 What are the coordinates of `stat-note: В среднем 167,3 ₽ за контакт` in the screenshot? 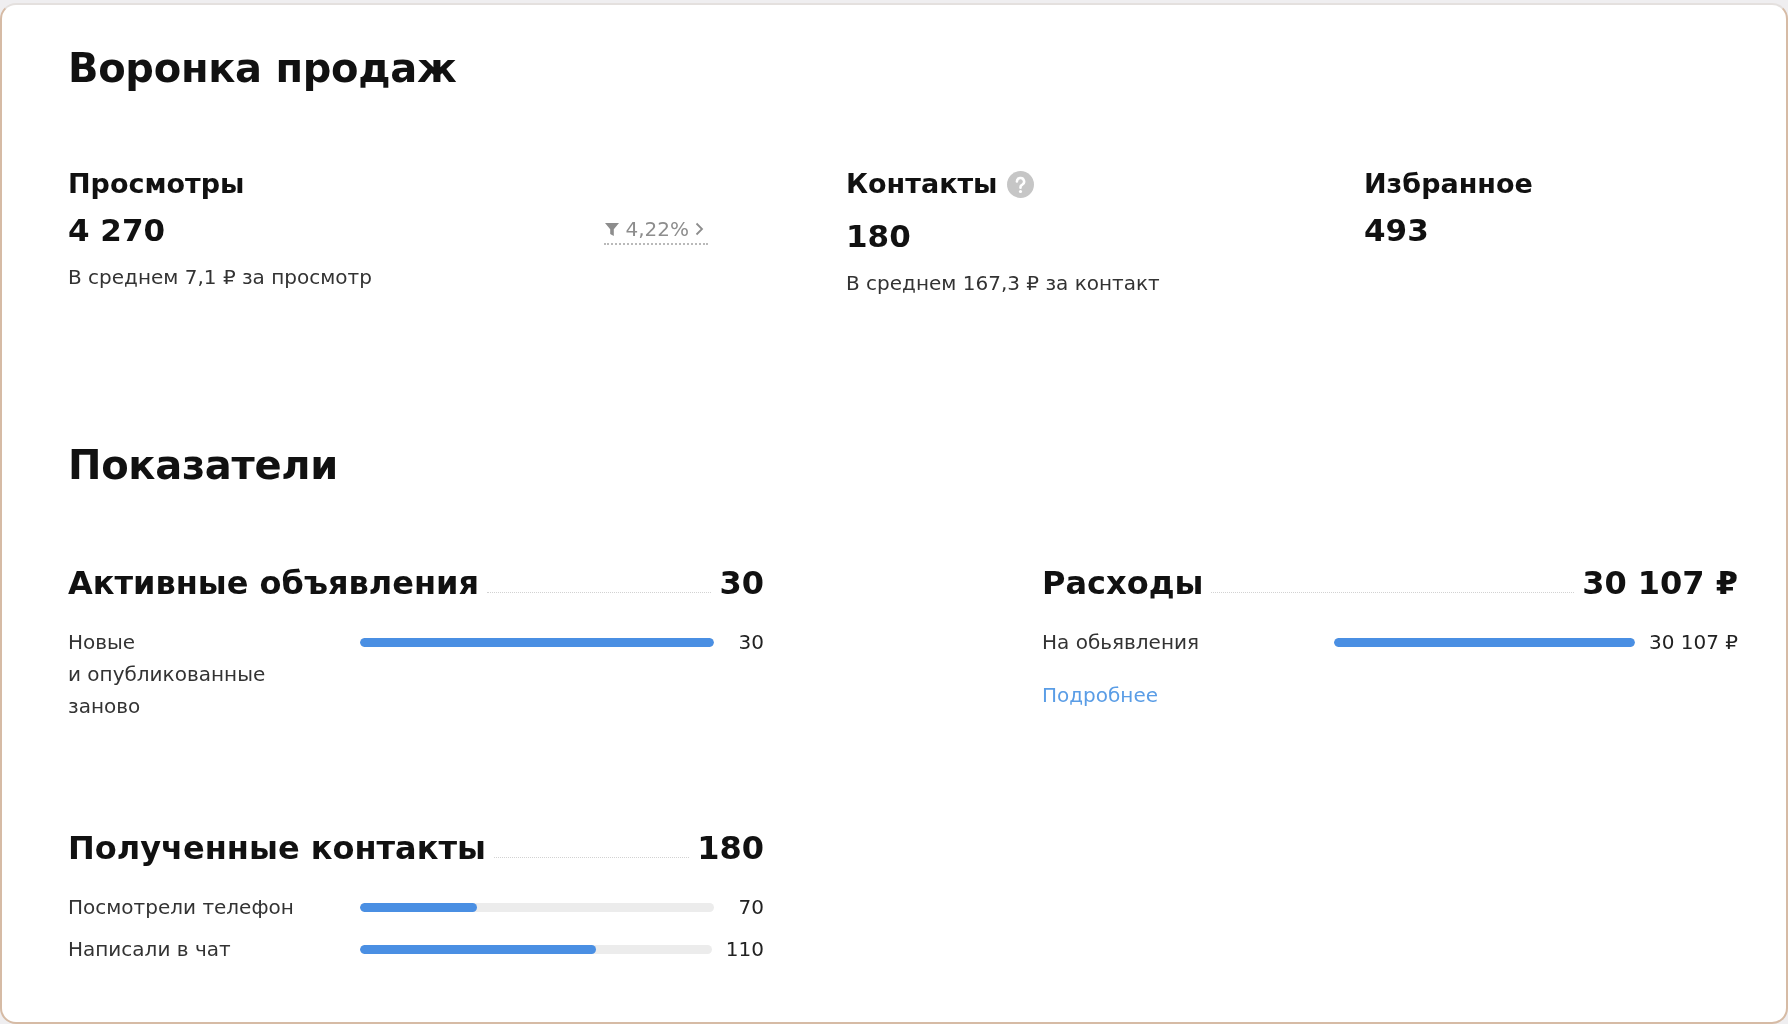 It's located at (1003, 283).